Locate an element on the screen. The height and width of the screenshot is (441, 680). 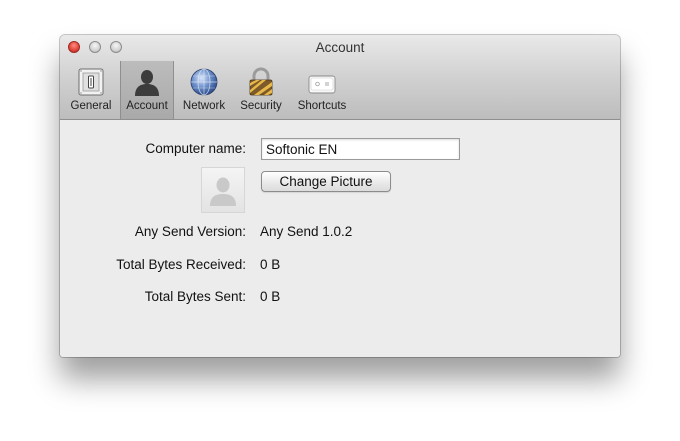
globe-icon is located at coordinates (204, 82).